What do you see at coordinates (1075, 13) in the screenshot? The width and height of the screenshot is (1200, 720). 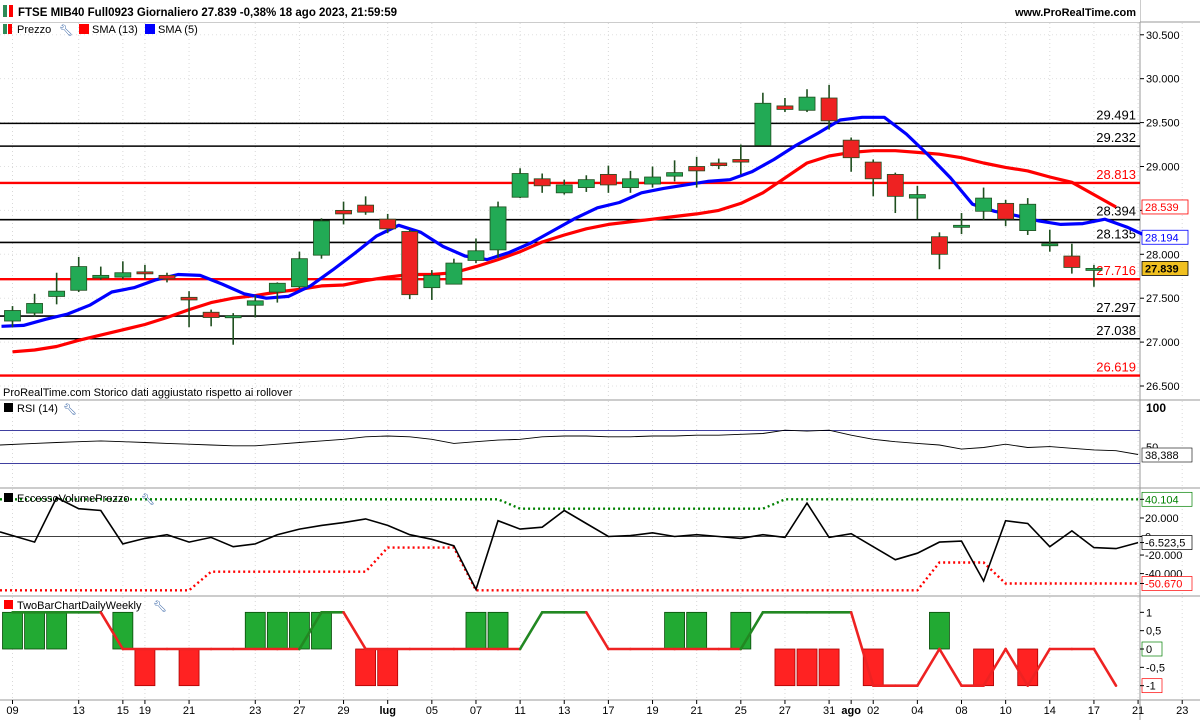 I see `site-link: www.ProRealTime.com` at bounding box center [1075, 13].